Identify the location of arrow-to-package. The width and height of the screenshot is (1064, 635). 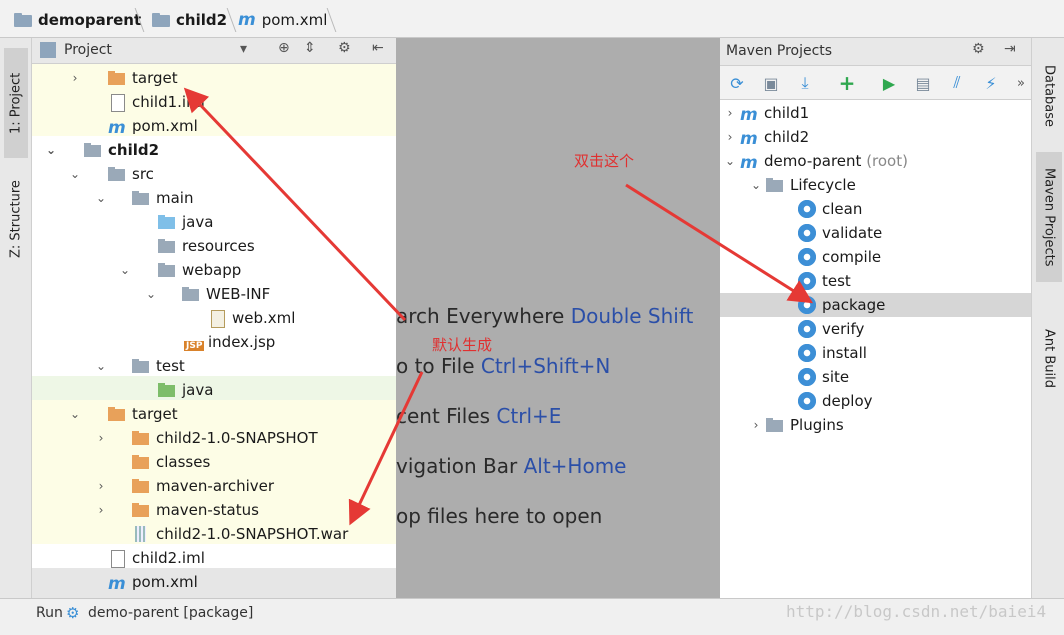
(719, 243).